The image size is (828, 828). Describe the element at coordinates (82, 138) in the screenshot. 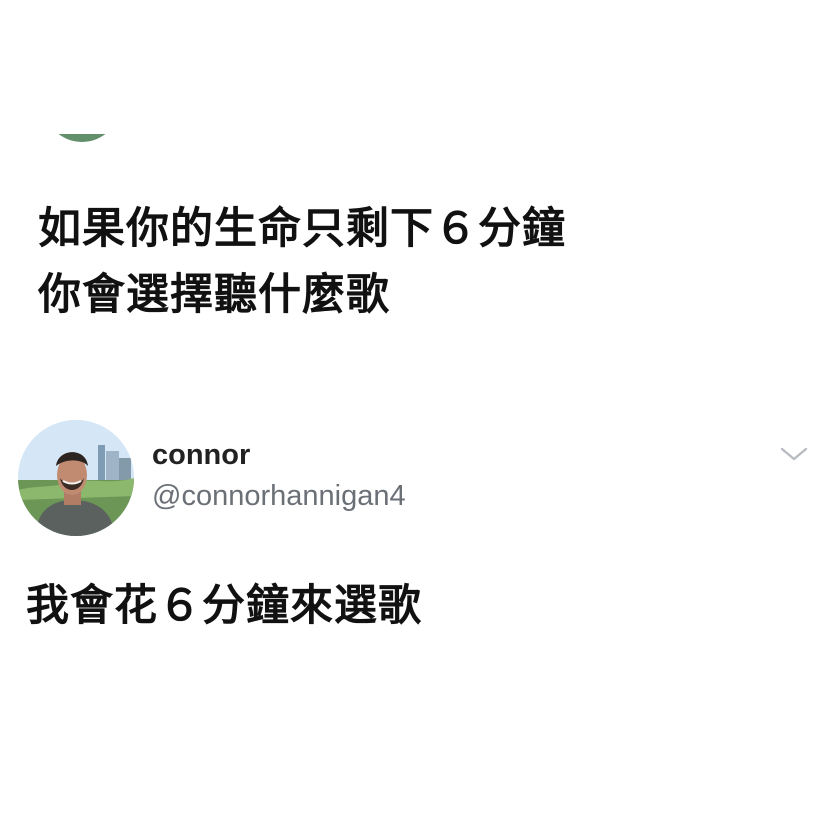

I see `previous-avatar-fragment` at that location.